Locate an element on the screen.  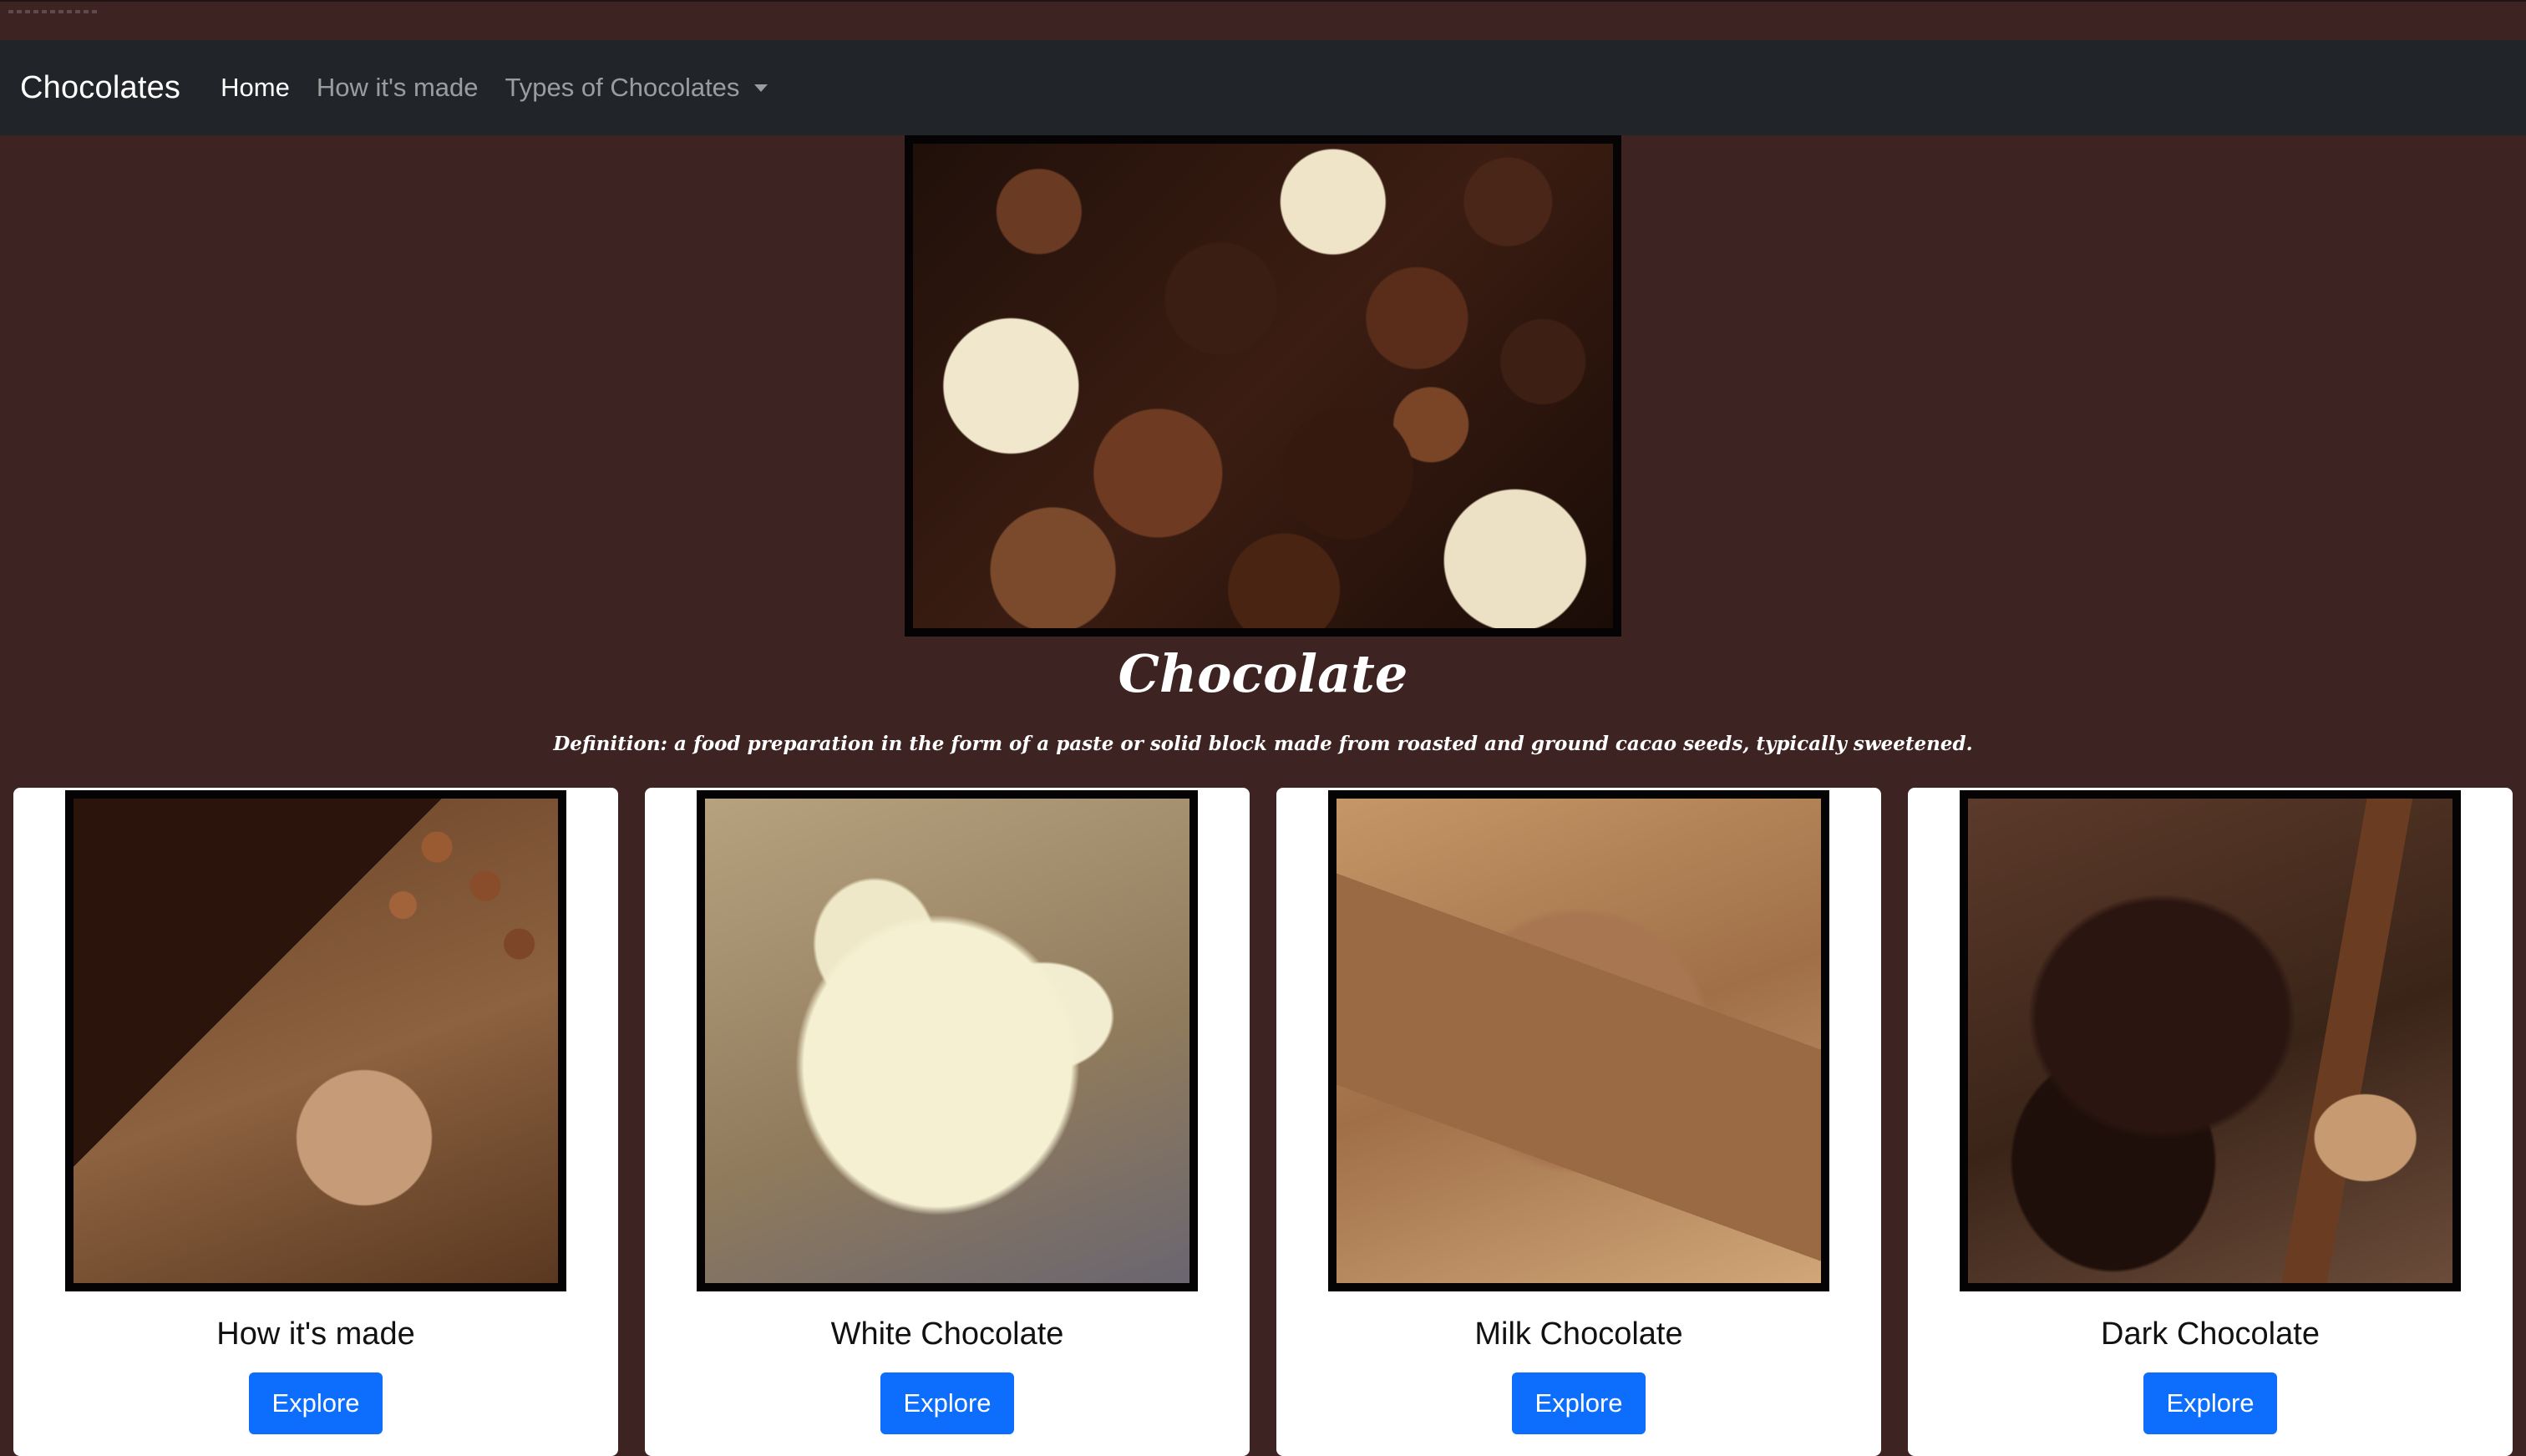
chevron-down-icon is located at coordinates (761, 88).